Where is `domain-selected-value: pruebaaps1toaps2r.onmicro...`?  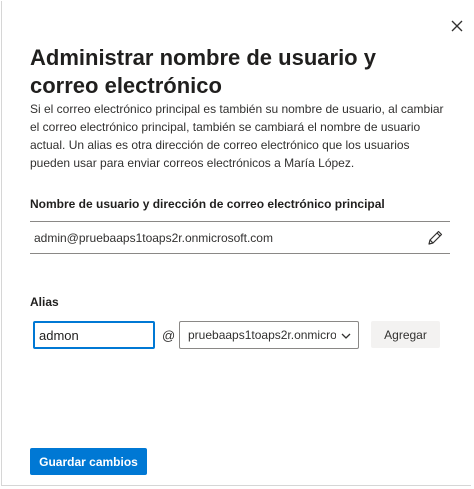
domain-selected-value: pruebaaps1toaps2r.onmicro... is located at coordinates (262, 335).